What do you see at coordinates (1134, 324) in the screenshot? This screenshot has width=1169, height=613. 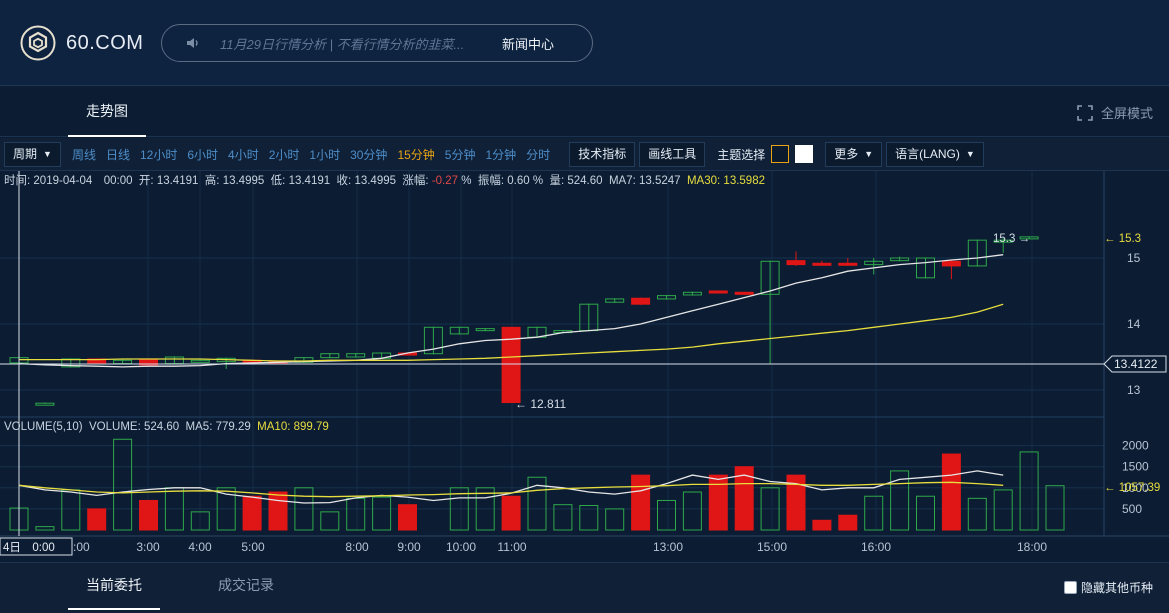 I see `price-tick-label: 14` at bounding box center [1134, 324].